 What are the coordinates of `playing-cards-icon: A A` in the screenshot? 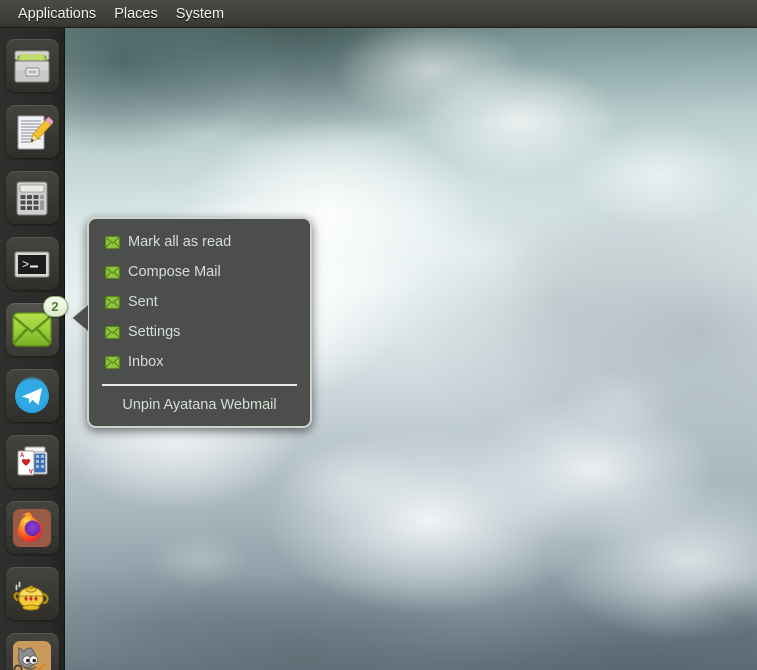 It's located at (32, 462).